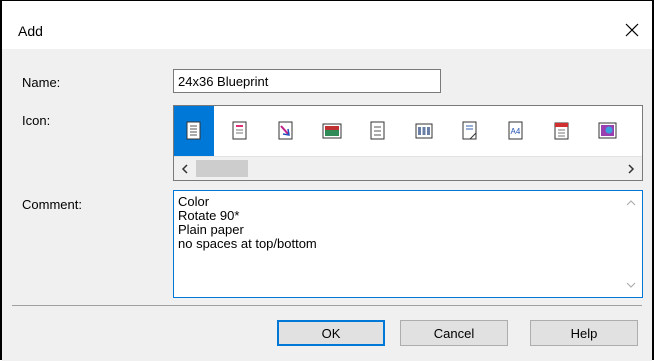 The height and width of the screenshot is (361, 654). I want to click on icon-option-photo, so click(608, 131).